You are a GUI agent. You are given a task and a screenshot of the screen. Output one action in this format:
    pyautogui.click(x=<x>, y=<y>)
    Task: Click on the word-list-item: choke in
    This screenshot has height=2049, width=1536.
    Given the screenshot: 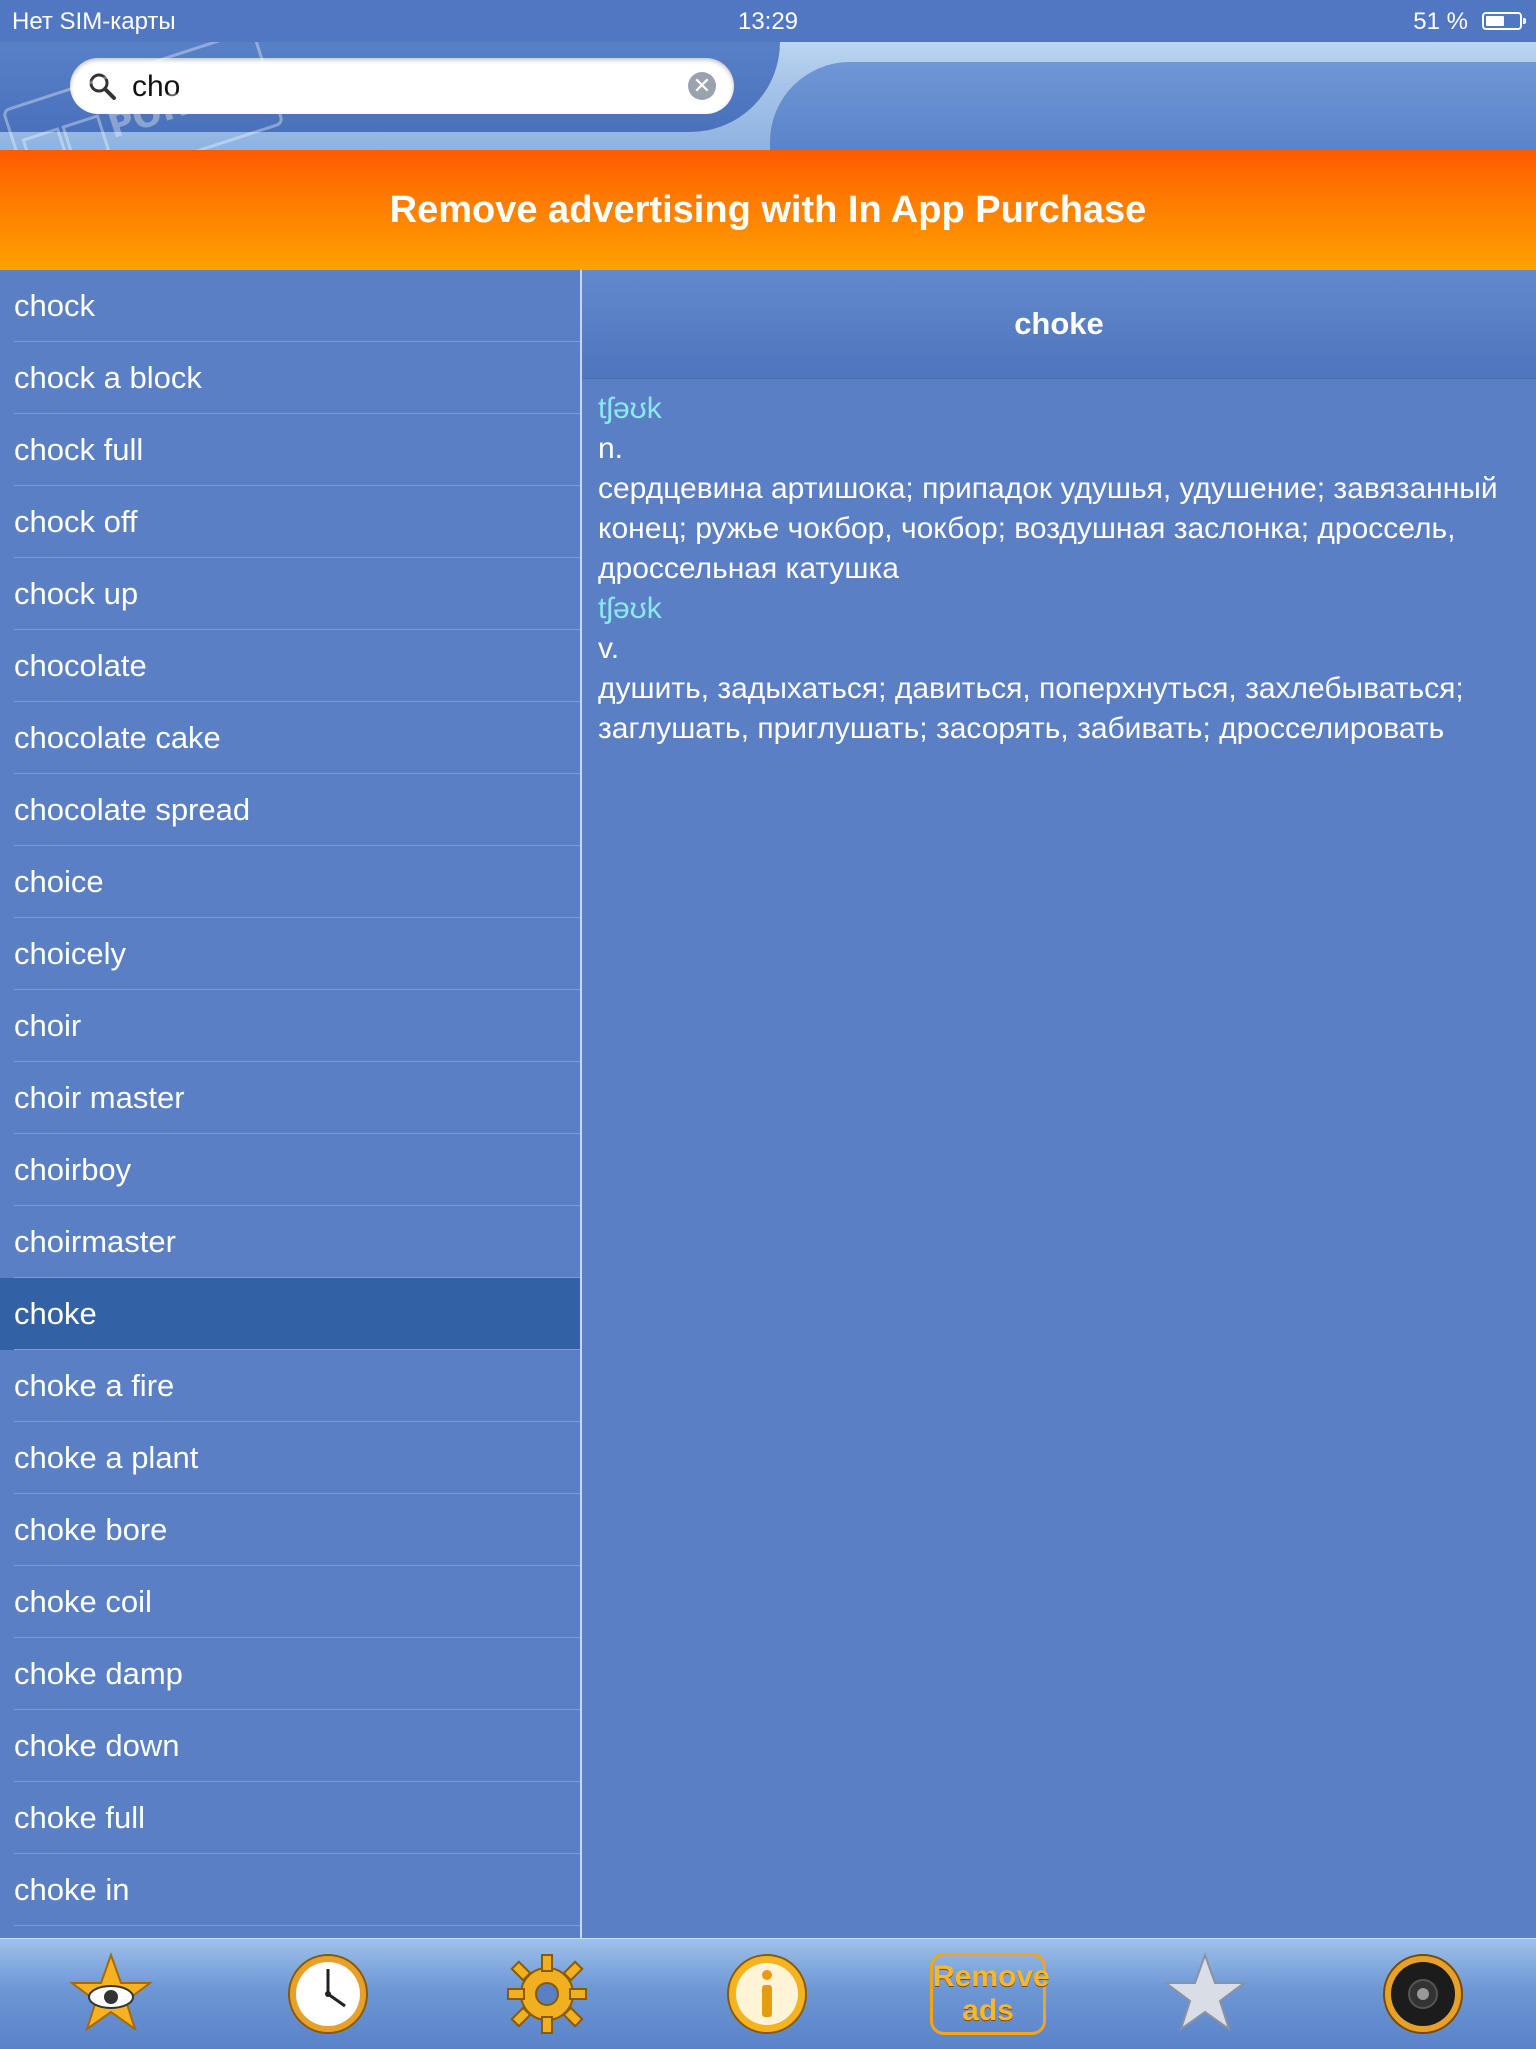 What is the action you would take?
    pyautogui.click(x=290, y=1890)
    